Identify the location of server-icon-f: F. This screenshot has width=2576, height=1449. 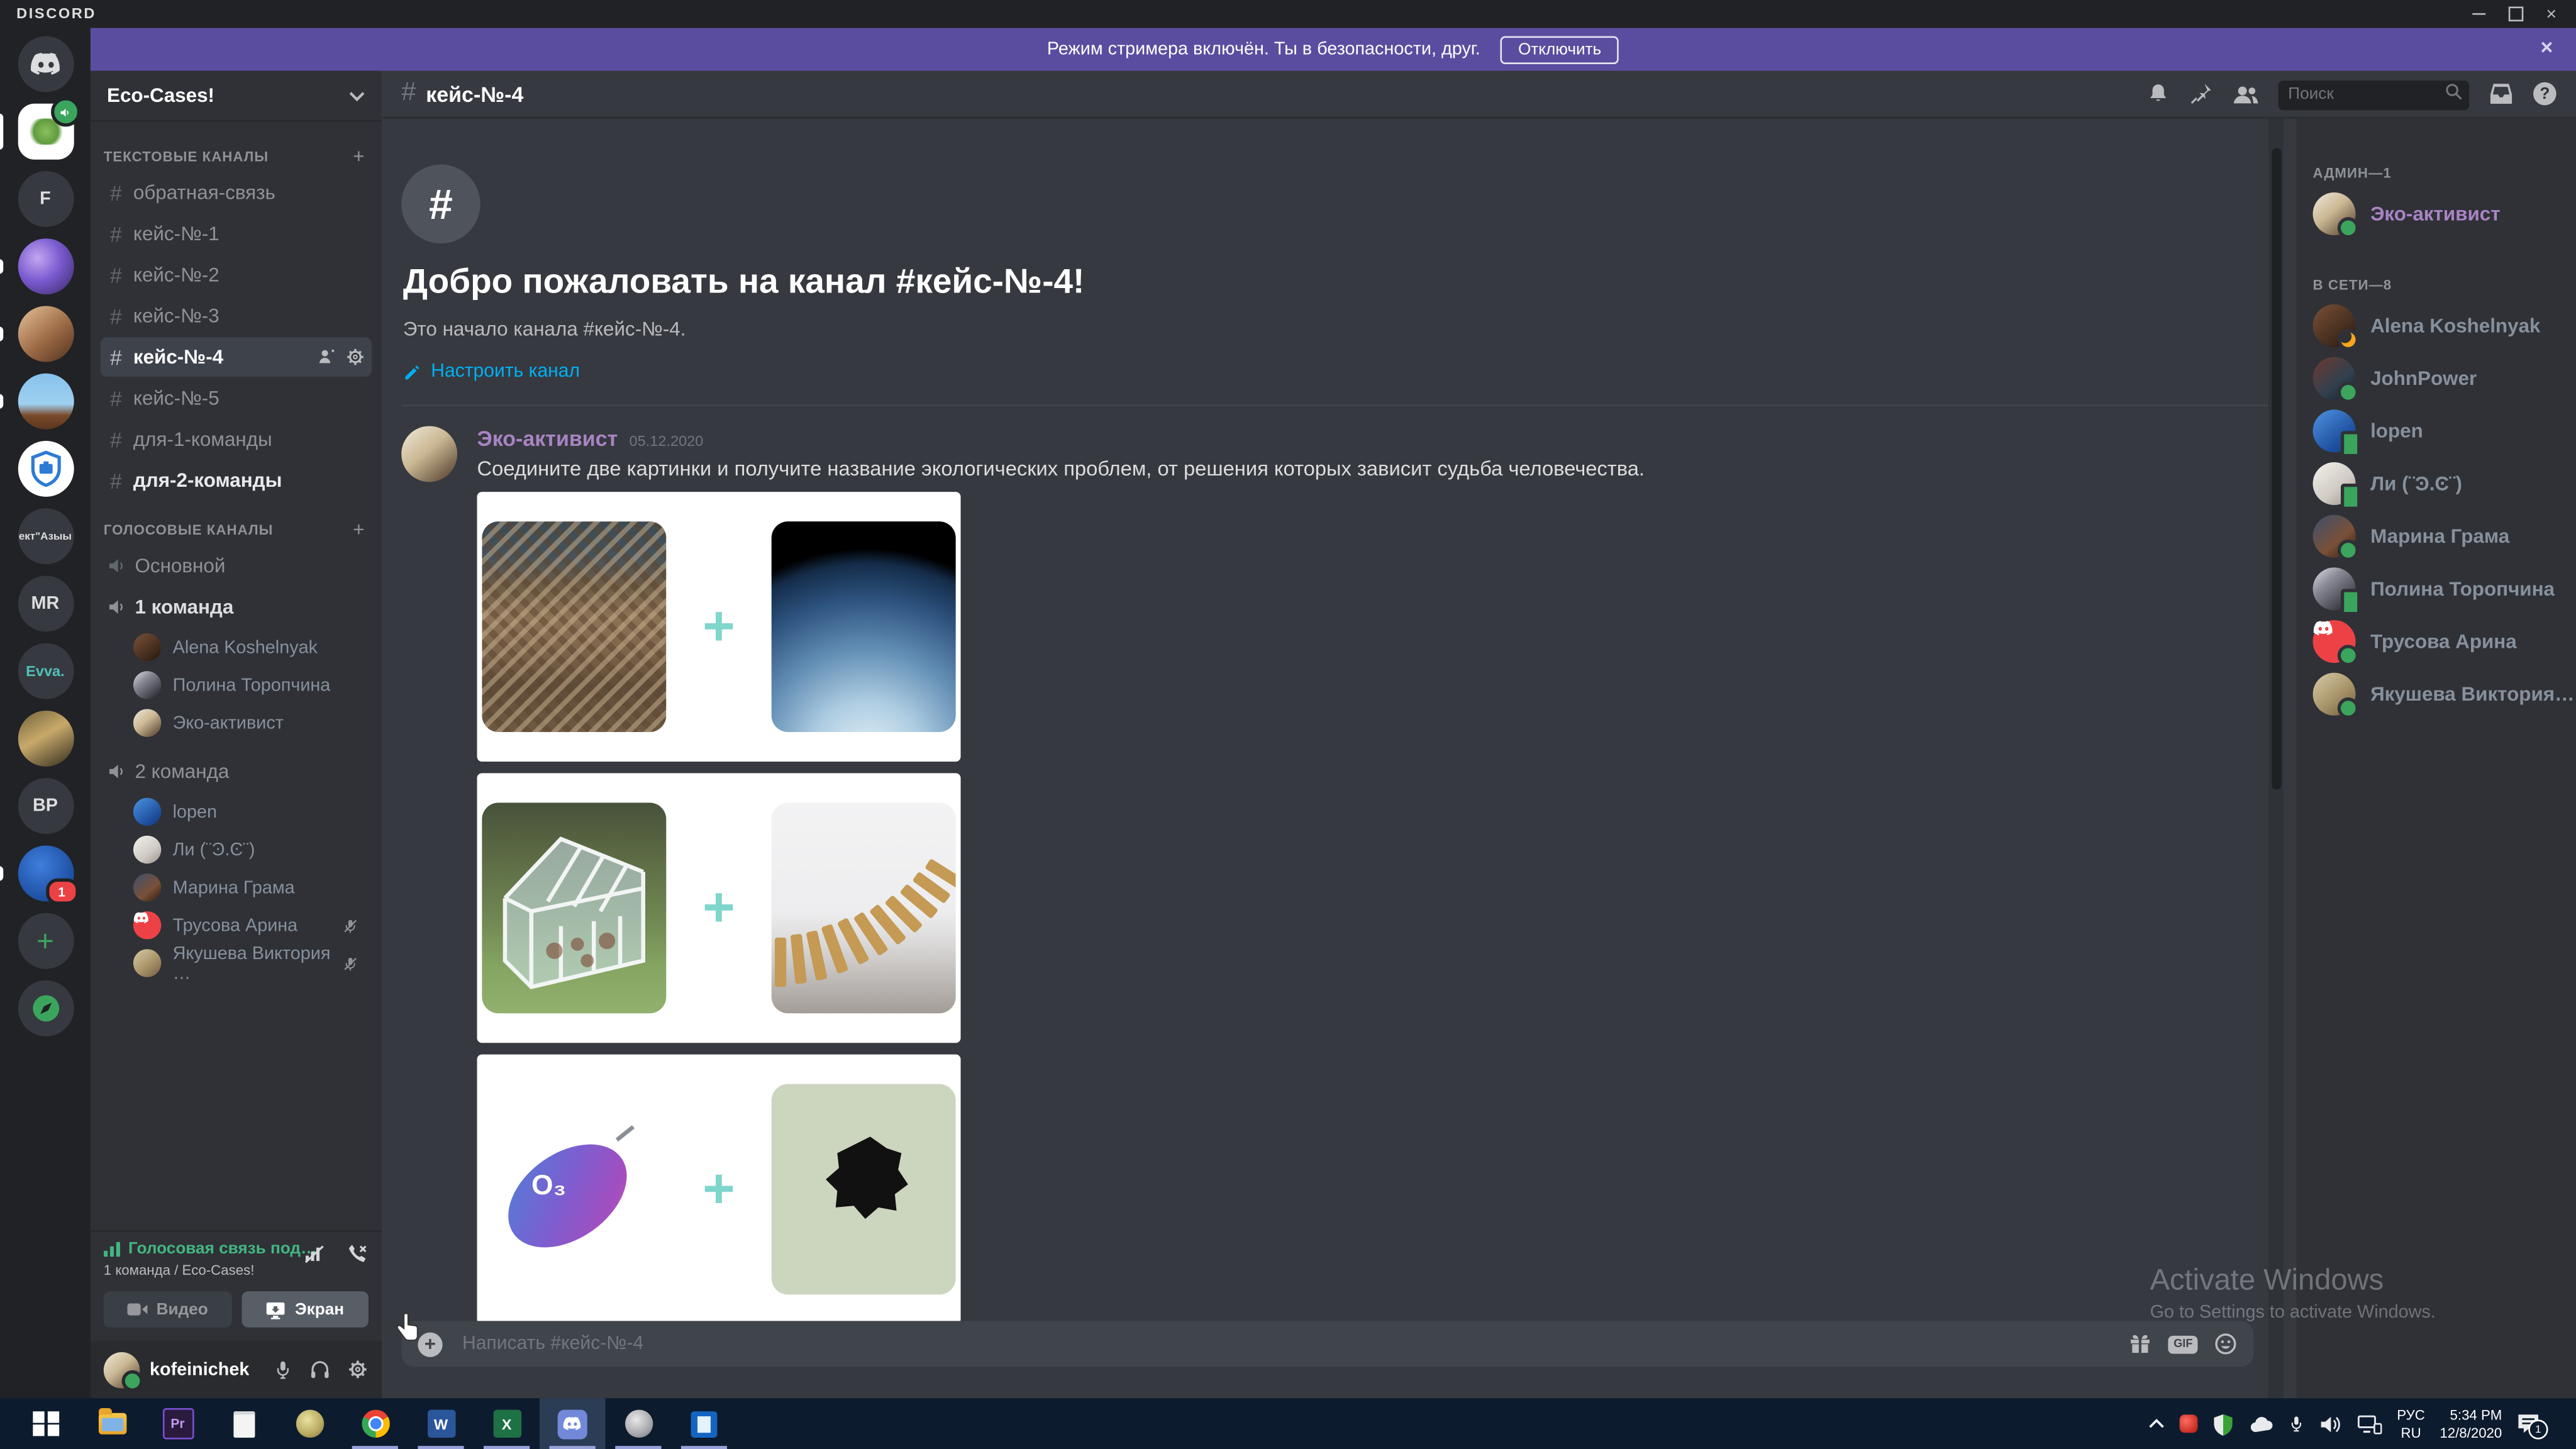
(45, 199).